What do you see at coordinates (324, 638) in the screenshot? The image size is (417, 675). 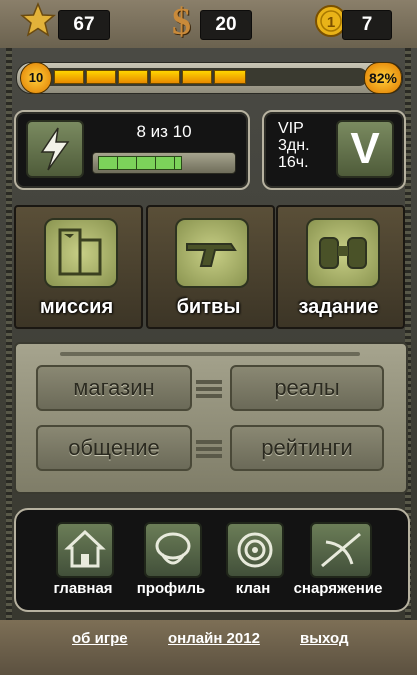 I see `exit-link: выход` at bounding box center [324, 638].